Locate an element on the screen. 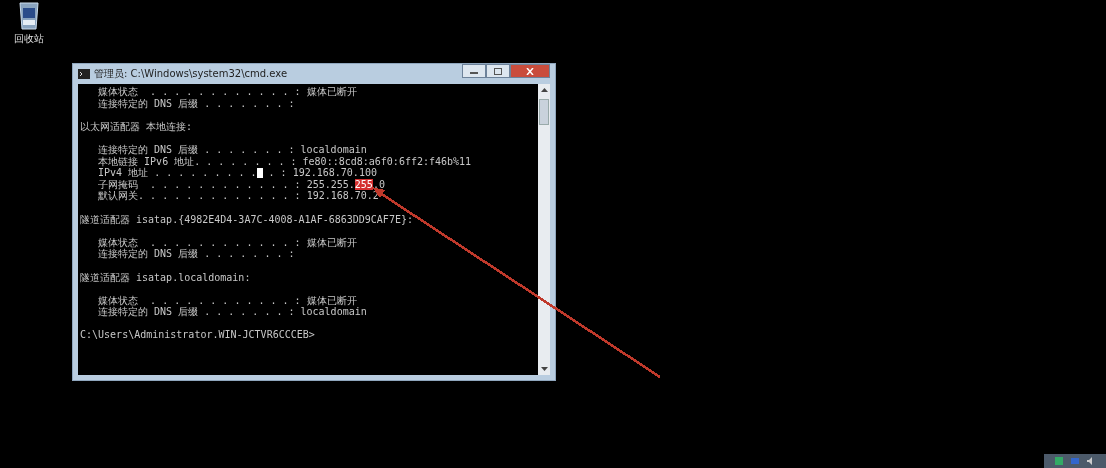 This screenshot has height=468, width=1106. window-title: 管理员: C:\Windows\system32\cmd.exe is located at coordinates (191, 74).